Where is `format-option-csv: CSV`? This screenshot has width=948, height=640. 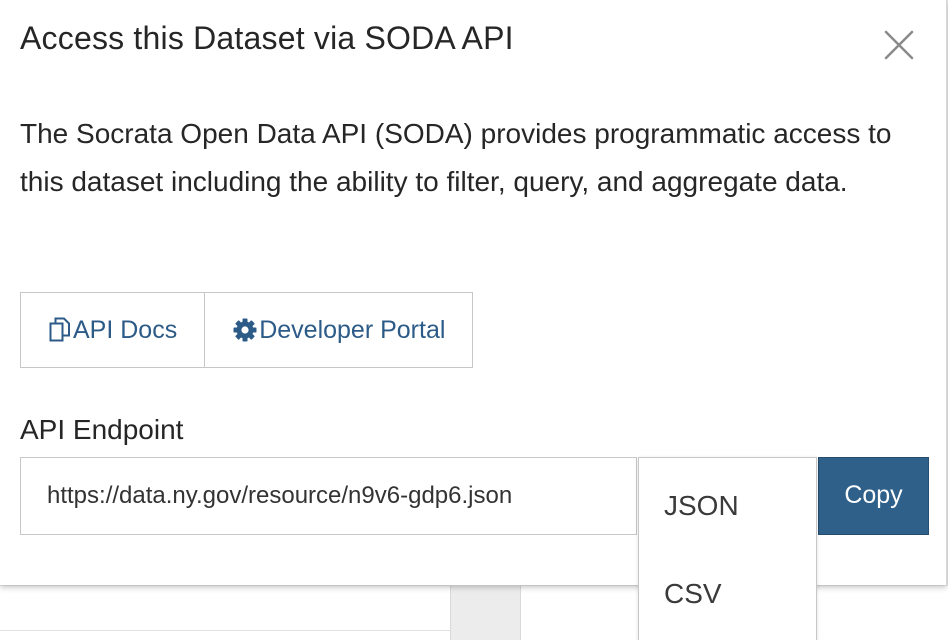 format-option-csv: CSV is located at coordinates (693, 594).